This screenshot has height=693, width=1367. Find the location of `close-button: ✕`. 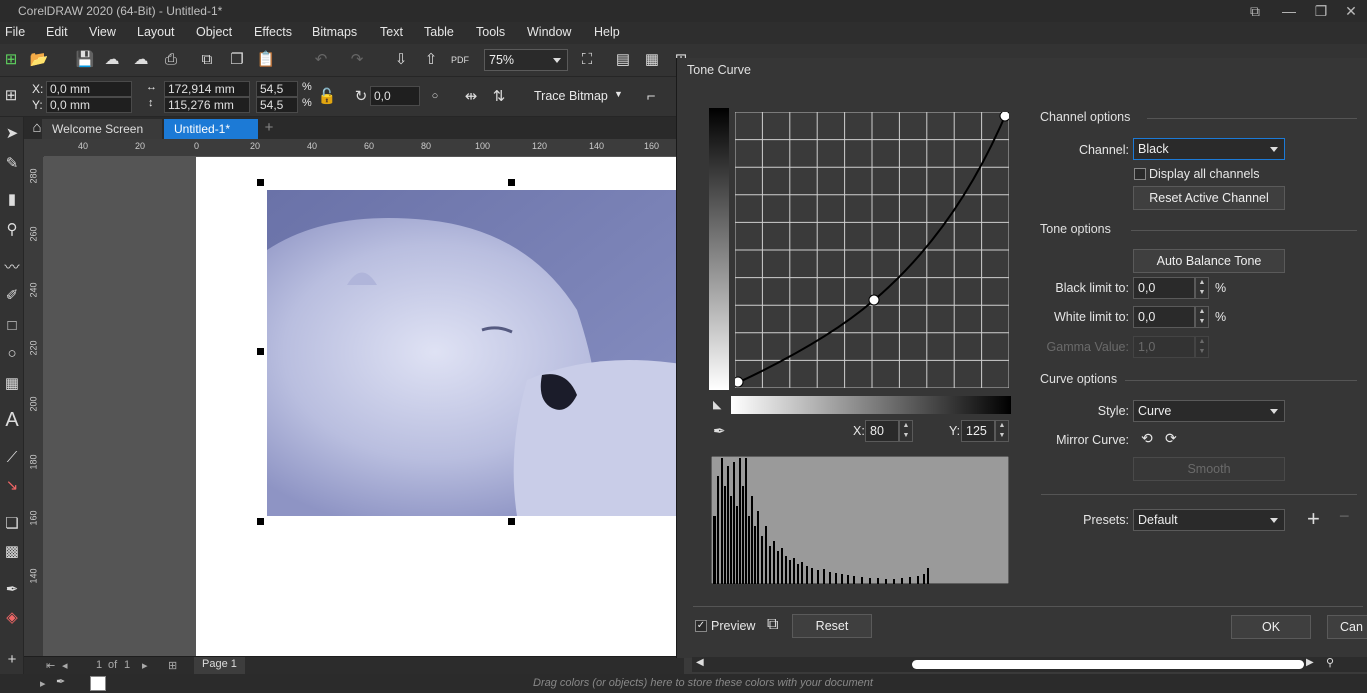

close-button: ✕ is located at coordinates (1351, 11).